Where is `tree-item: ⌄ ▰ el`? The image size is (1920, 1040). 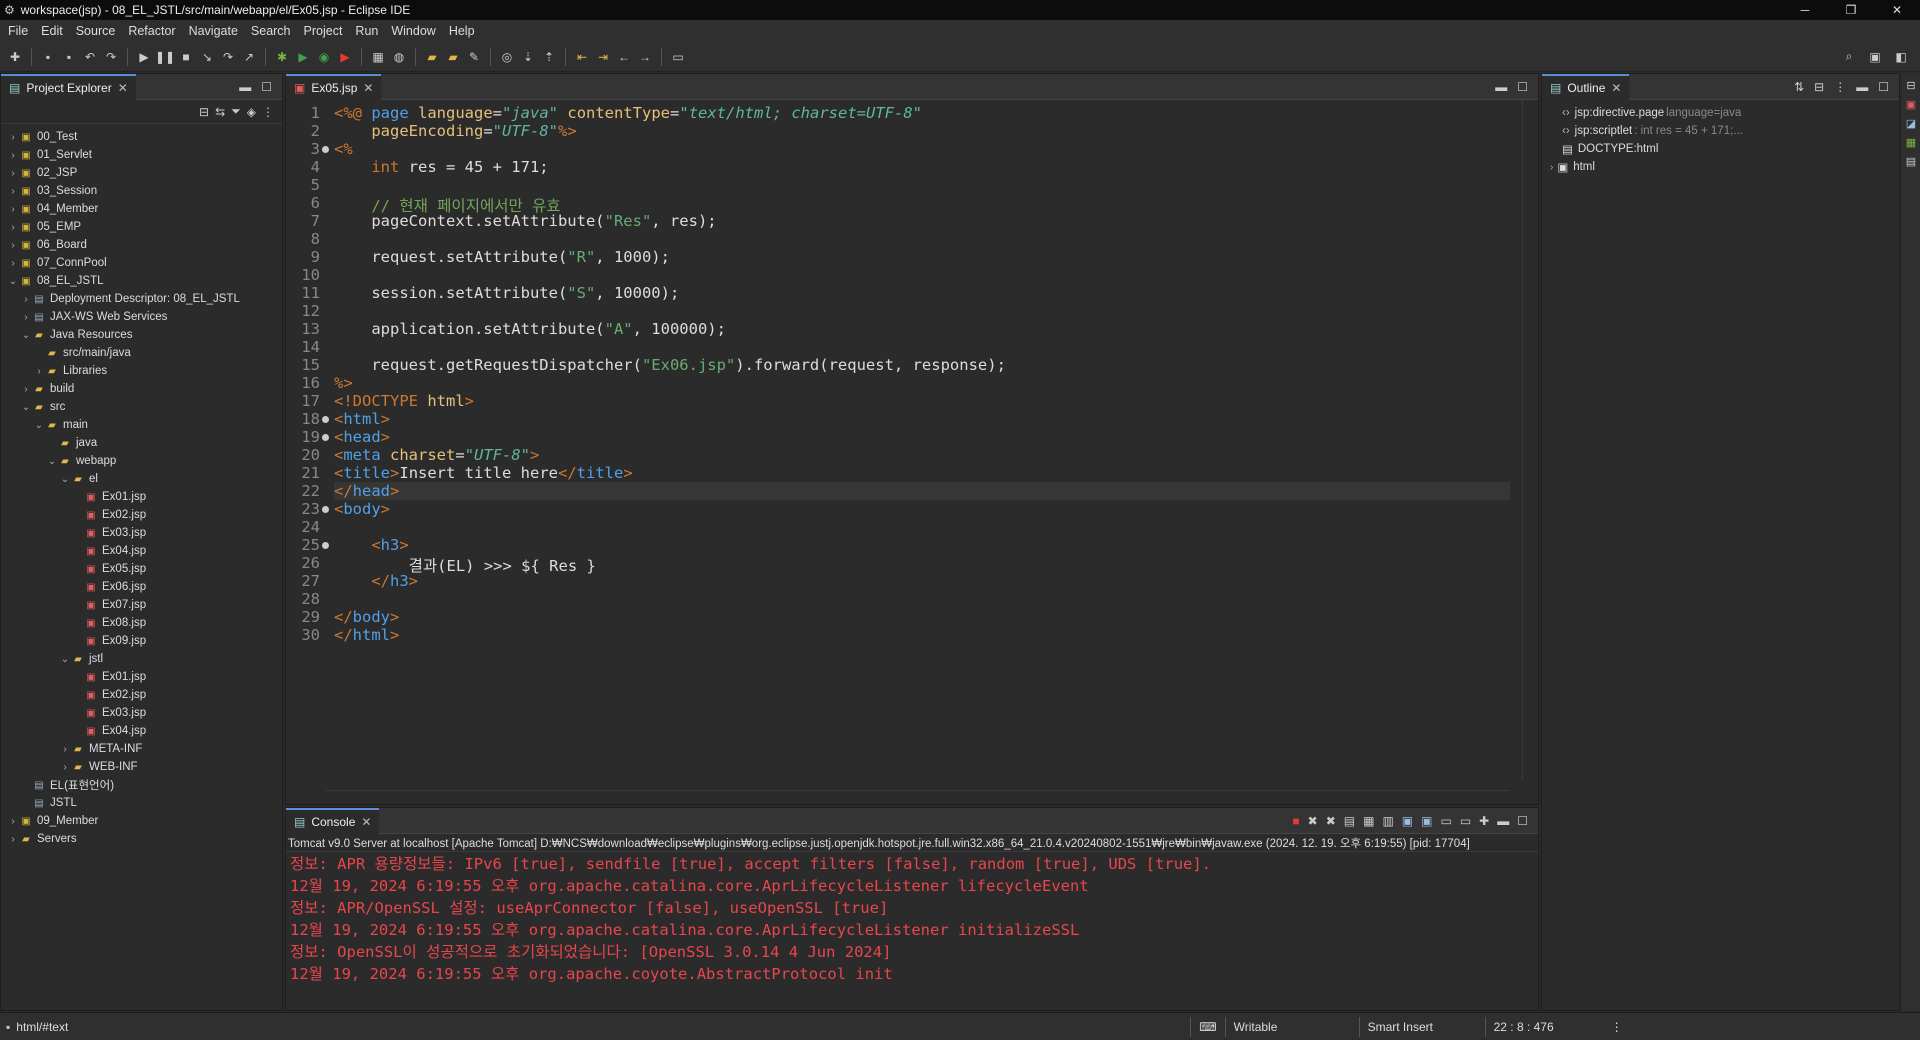 tree-item: ⌄ ▰ el is located at coordinates (141, 479).